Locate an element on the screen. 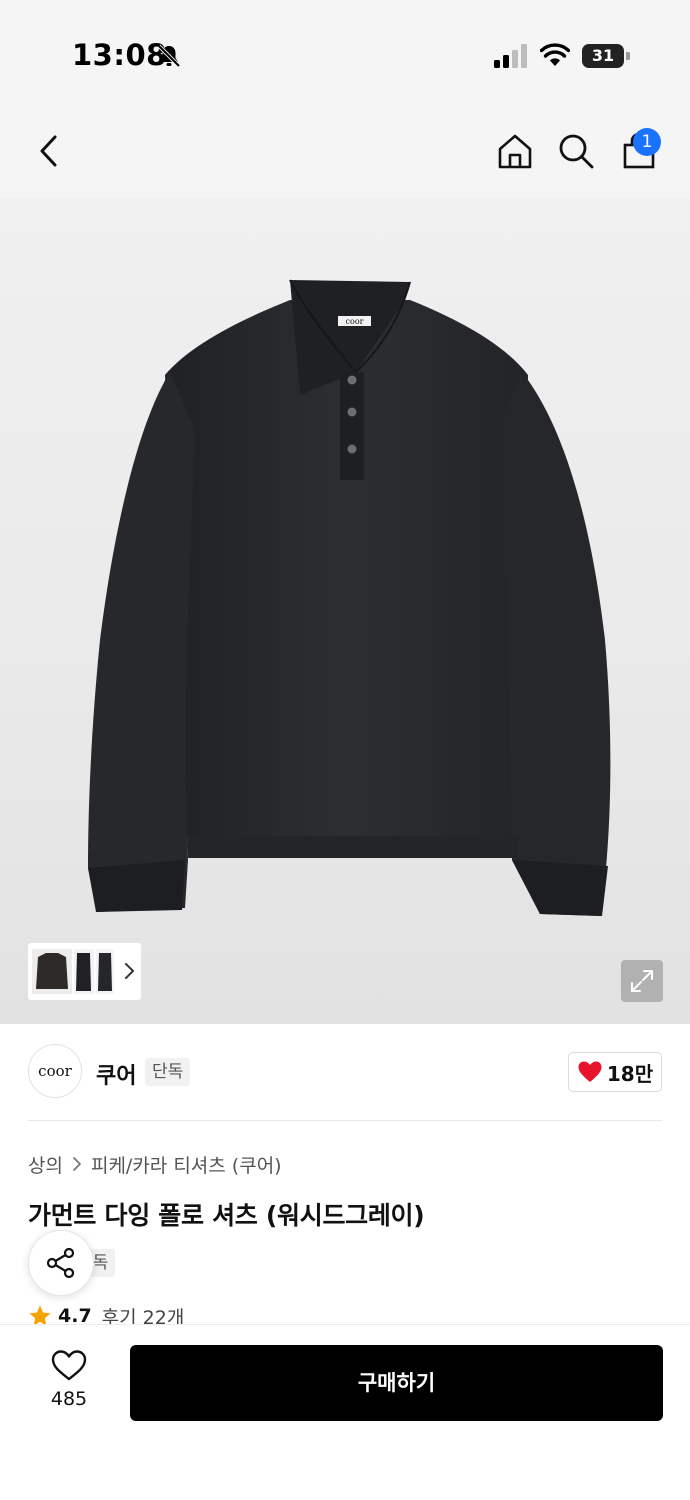 This screenshot has height=1500, width=690. status-bar: 13:08 31 is located at coordinates (345, 50).